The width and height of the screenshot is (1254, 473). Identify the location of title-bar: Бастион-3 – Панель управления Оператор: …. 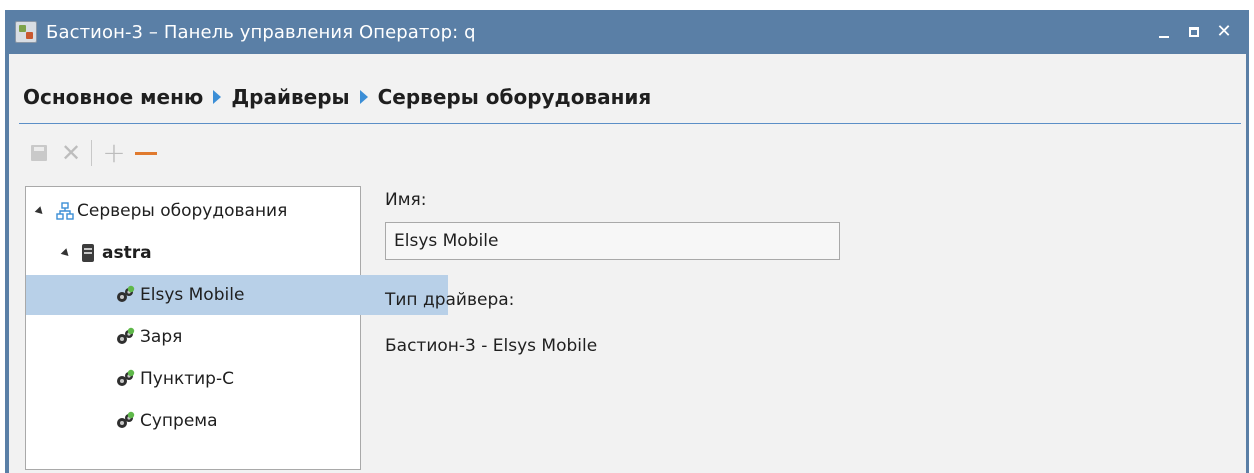
(627, 32).